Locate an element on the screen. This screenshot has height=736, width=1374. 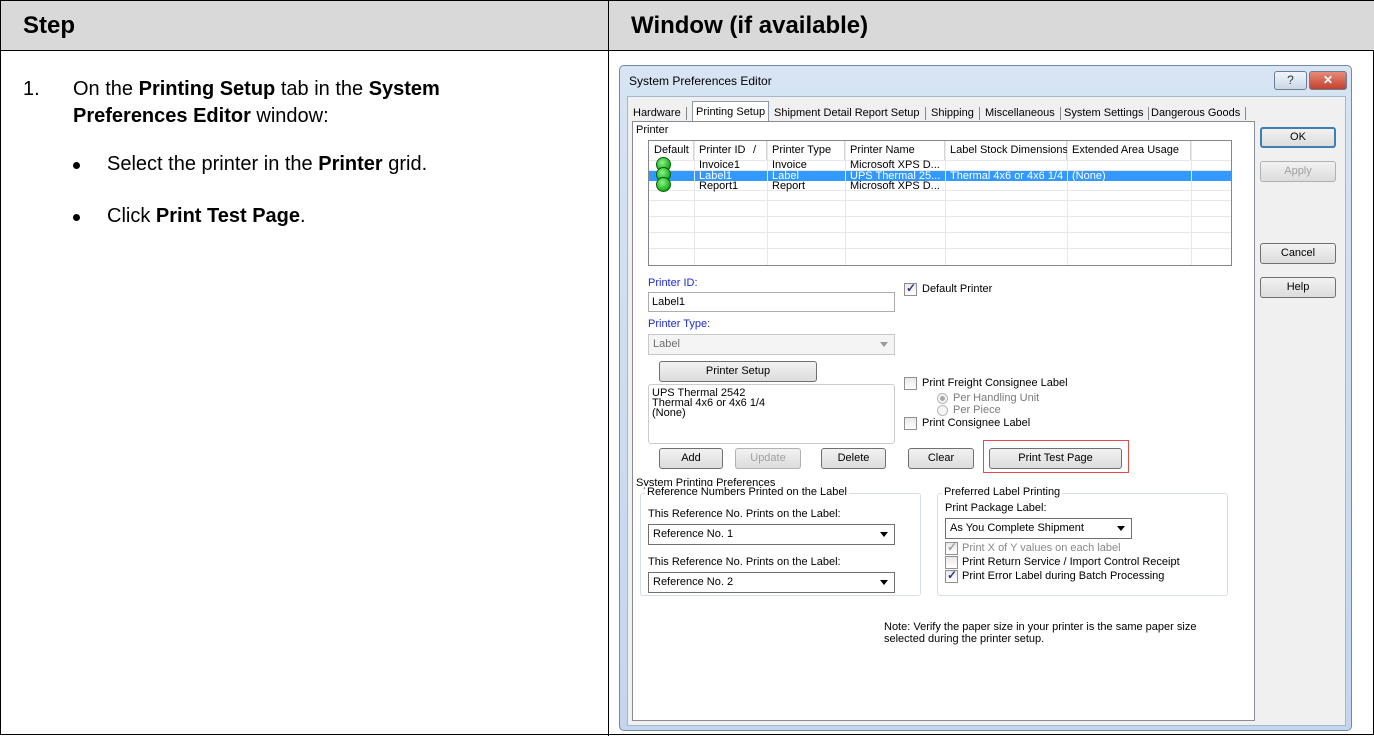
default-status-icon is located at coordinates (663, 184).